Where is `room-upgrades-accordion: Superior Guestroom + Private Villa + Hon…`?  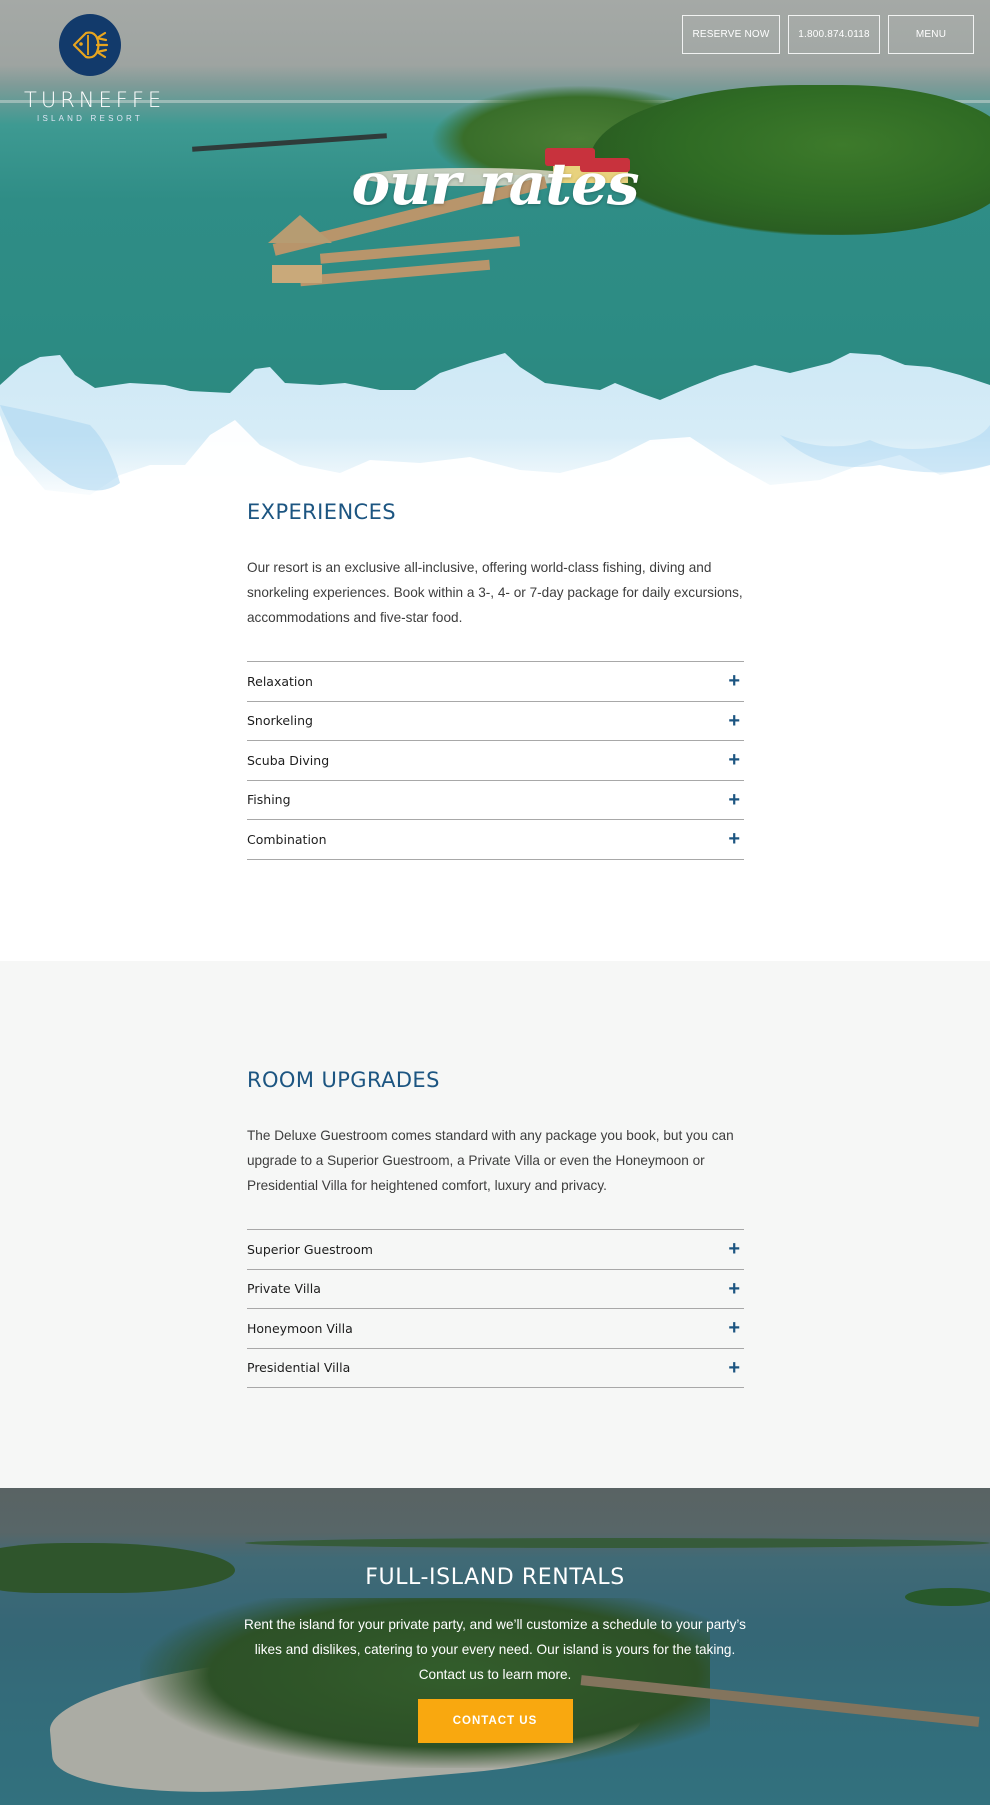
room-upgrades-accordion: Superior Guestroom + Private Villa + Hon… is located at coordinates (495, 1308).